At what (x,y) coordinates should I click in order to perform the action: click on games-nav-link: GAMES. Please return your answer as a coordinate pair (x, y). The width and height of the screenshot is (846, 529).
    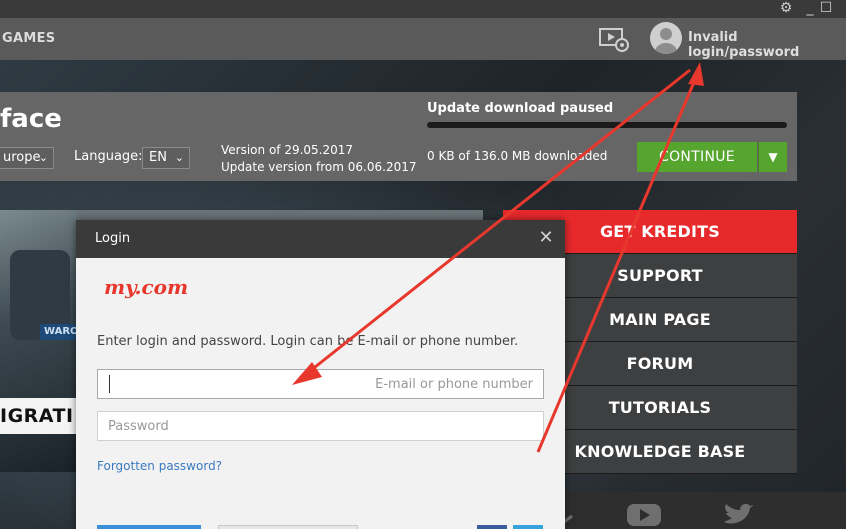
    Looking at the image, I should click on (28, 38).